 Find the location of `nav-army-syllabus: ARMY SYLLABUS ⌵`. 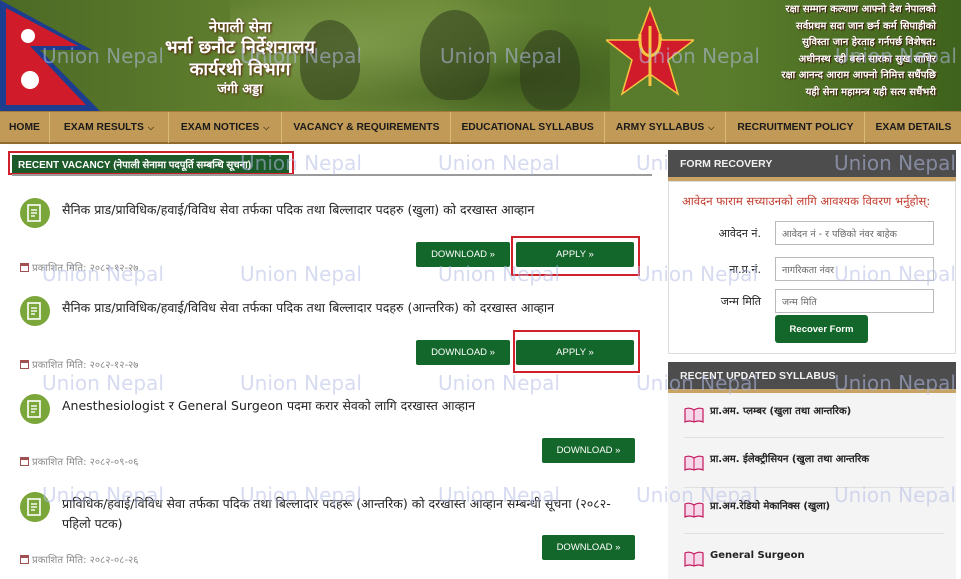

nav-army-syllabus: ARMY SYLLABUS ⌵ is located at coordinates (666, 127).